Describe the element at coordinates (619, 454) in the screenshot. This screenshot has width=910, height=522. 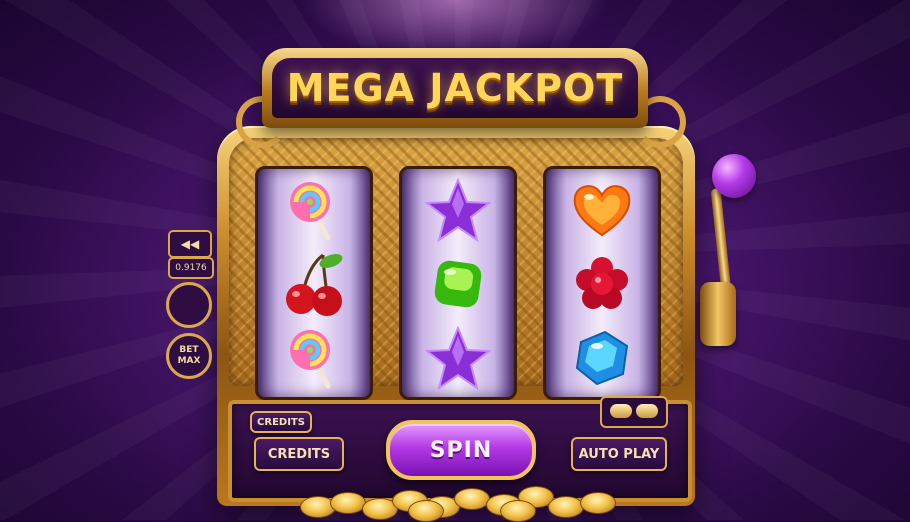
I see `auto-play-button: AUTO PLAY` at that location.